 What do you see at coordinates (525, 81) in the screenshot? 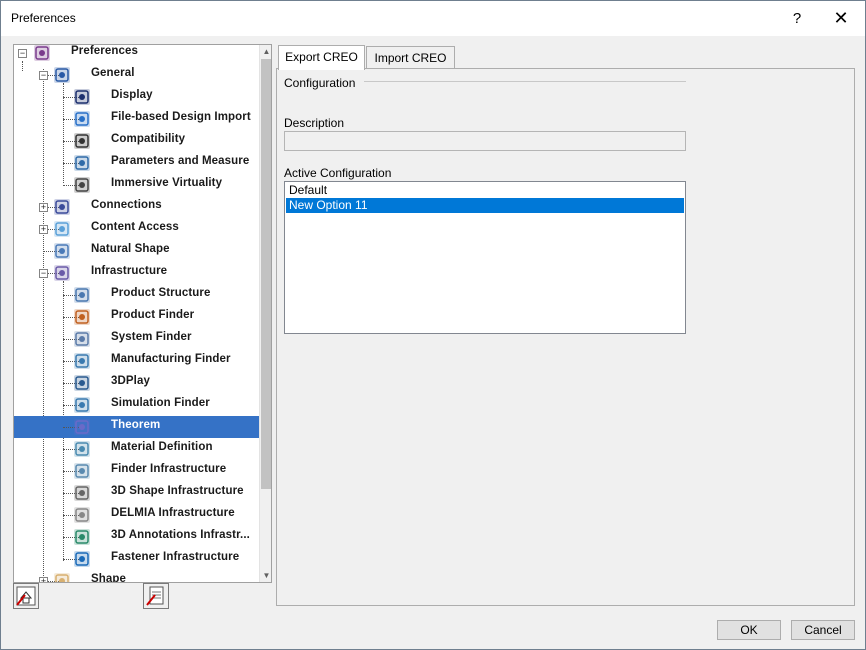
I see `group-divider` at bounding box center [525, 81].